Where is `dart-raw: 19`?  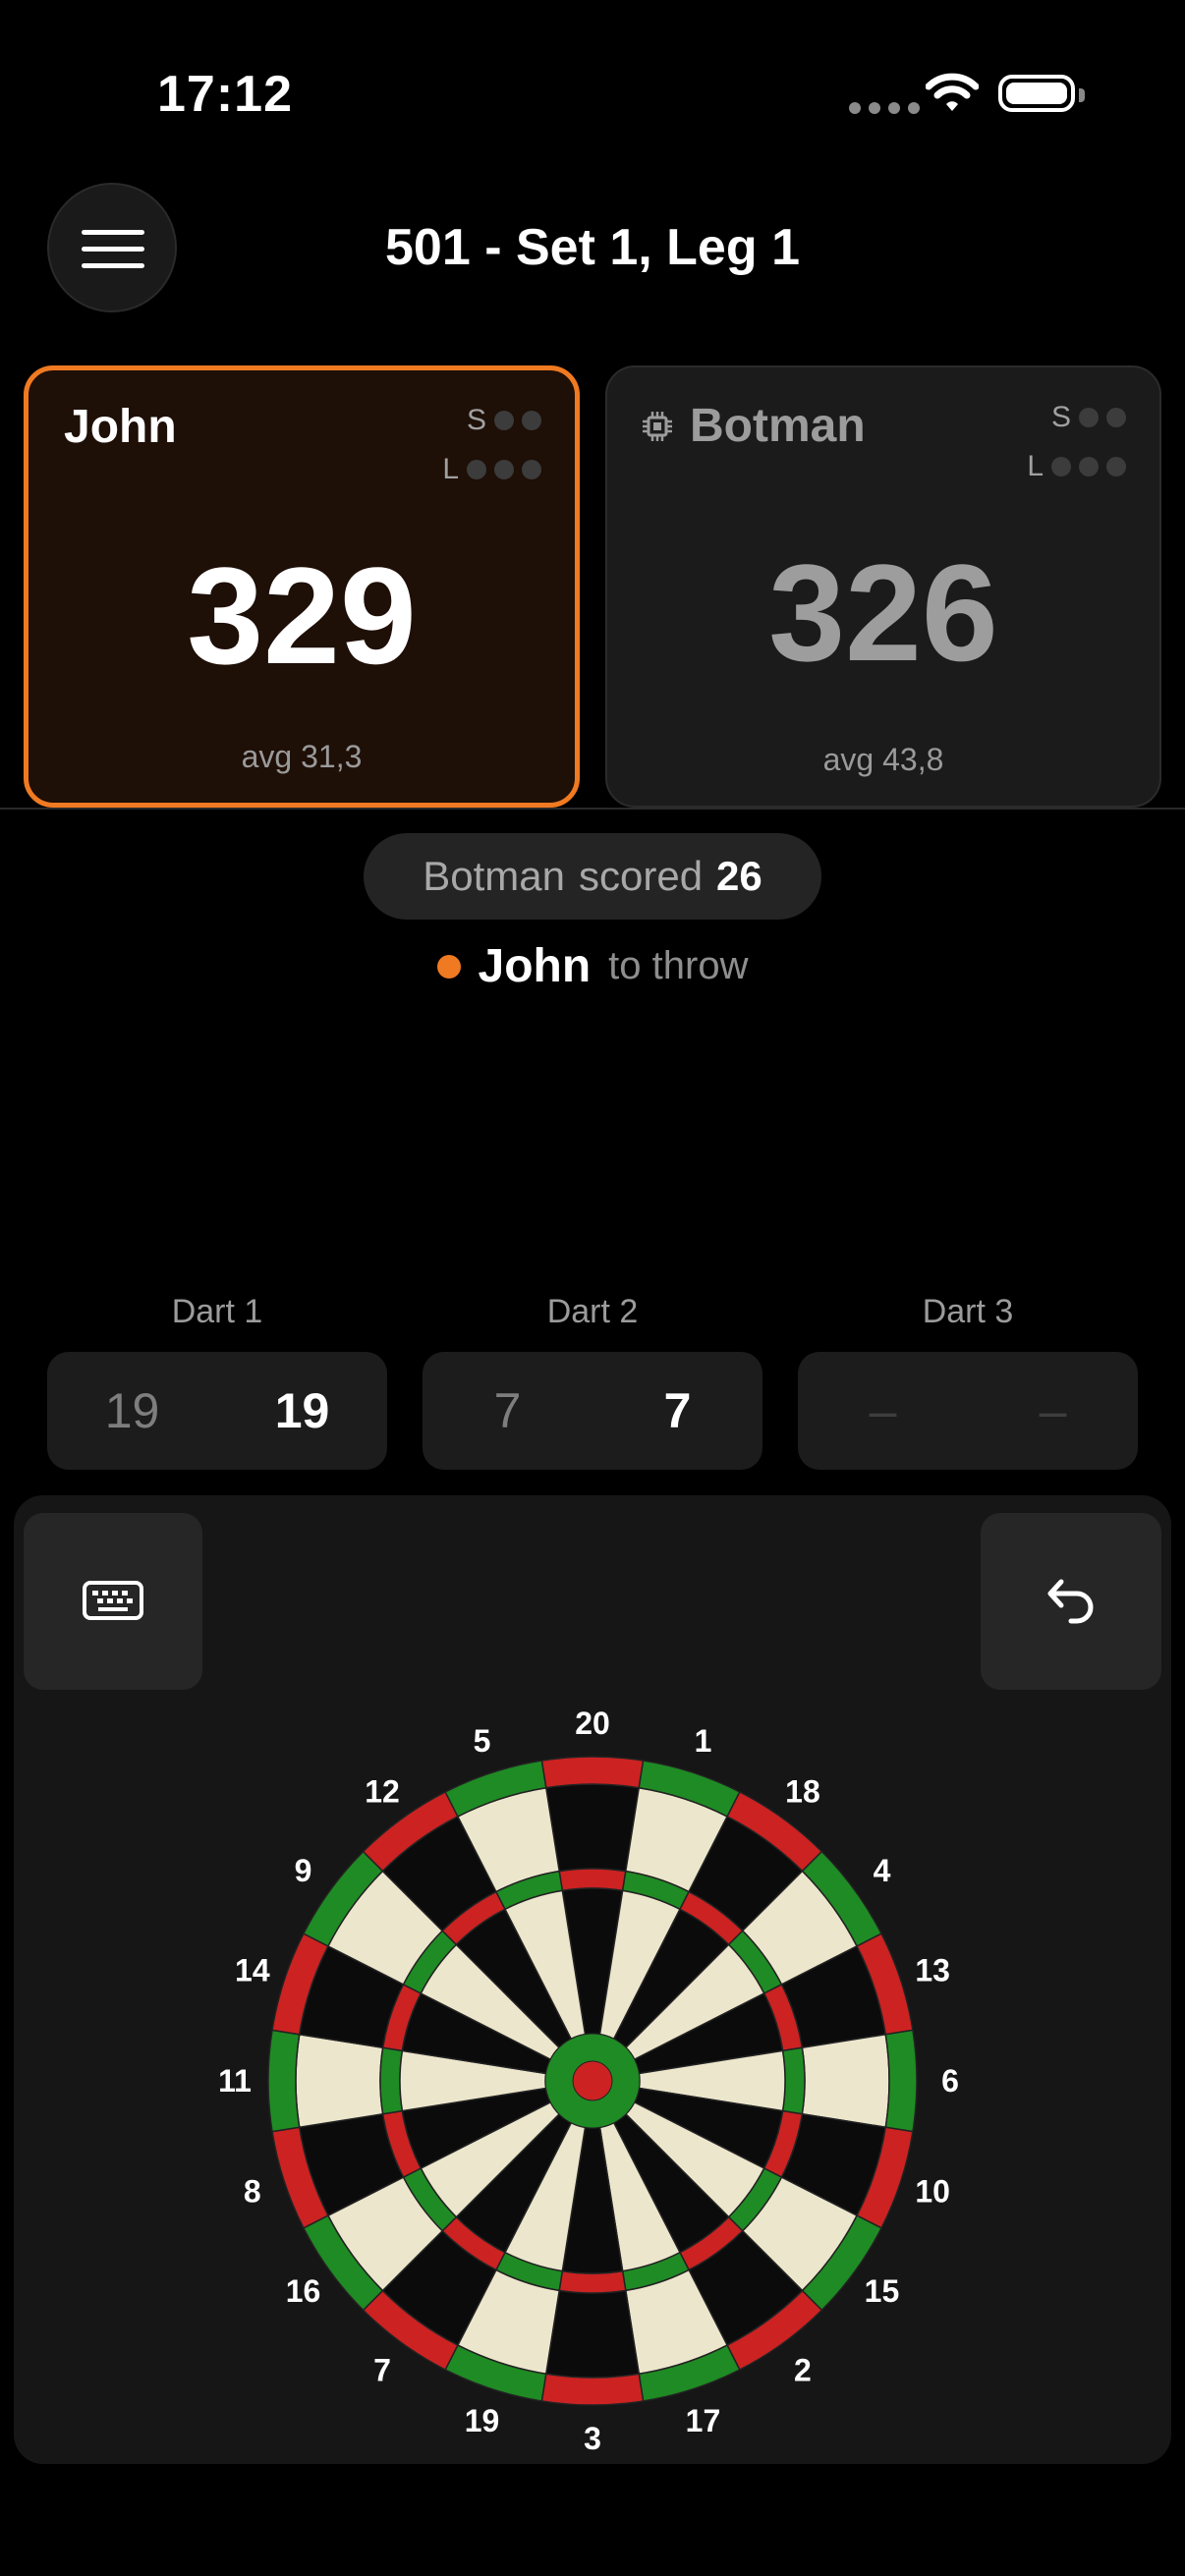 dart-raw: 19 is located at coordinates (132, 1410).